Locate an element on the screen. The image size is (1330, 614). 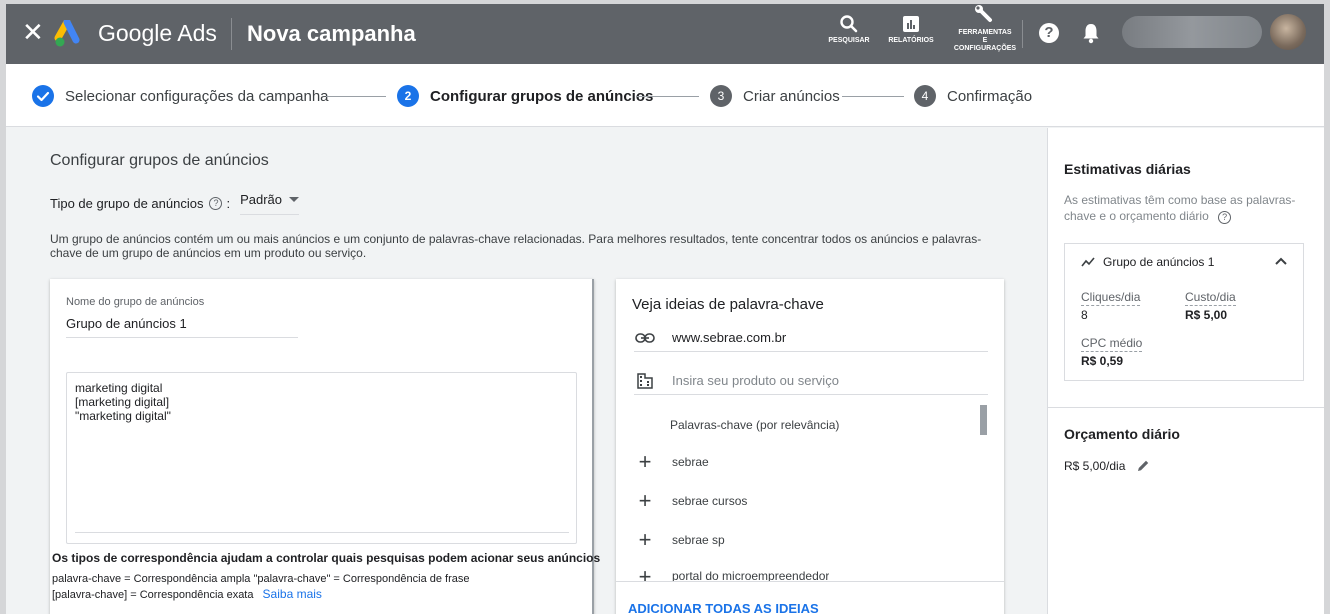
keyword-idea-item: + portal do microempreendedor is located at coordinates (732, 575).